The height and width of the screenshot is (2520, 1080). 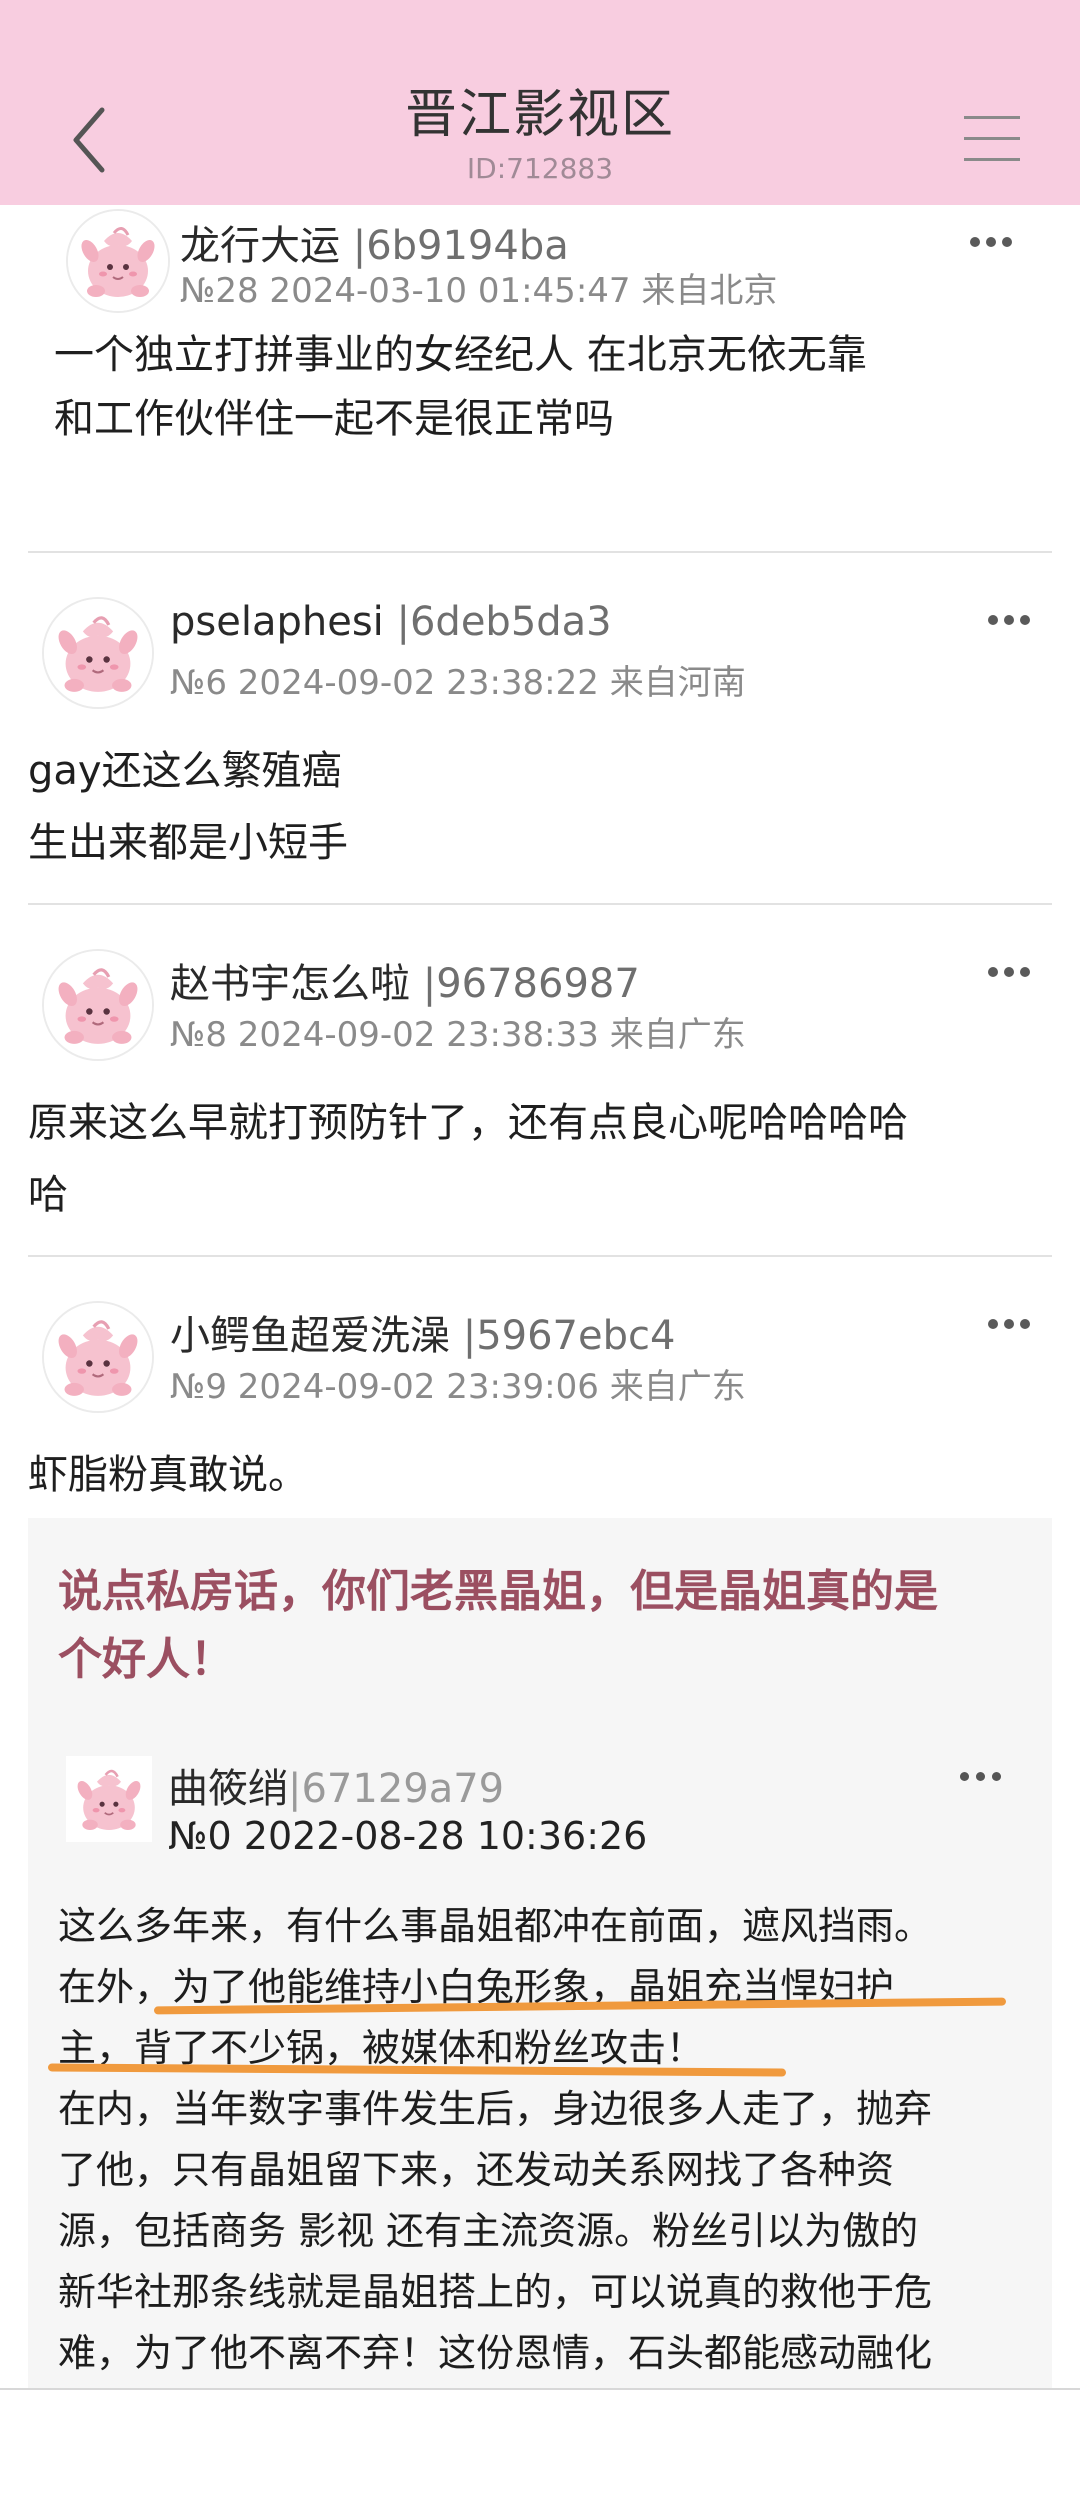 I want to click on page-title: 晋江影视区, so click(x=539, y=115).